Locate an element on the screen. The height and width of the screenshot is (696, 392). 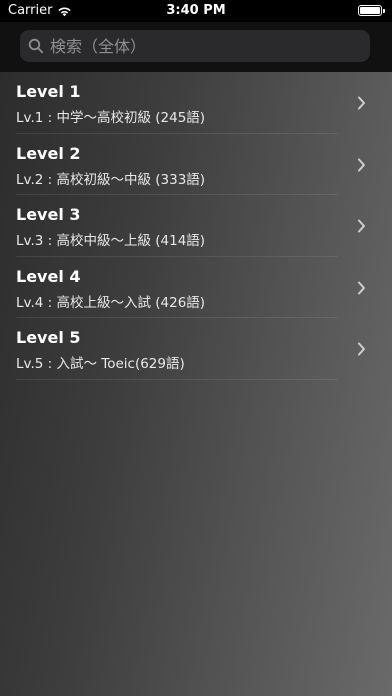
list-item-subtitle: Lv.3 : 高校中級～上級 (414語) is located at coordinates (111, 241).